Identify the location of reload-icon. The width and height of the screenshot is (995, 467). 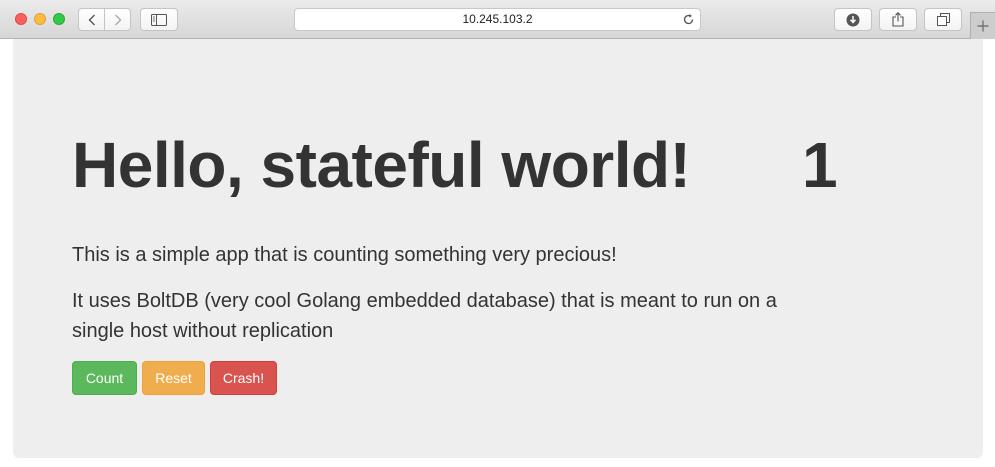
(688, 19).